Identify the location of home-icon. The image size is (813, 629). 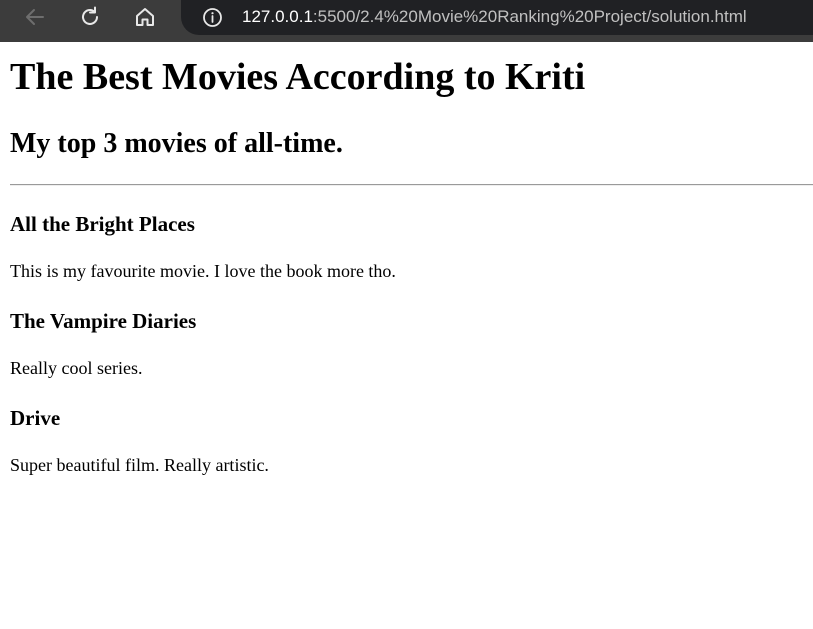
(145, 17).